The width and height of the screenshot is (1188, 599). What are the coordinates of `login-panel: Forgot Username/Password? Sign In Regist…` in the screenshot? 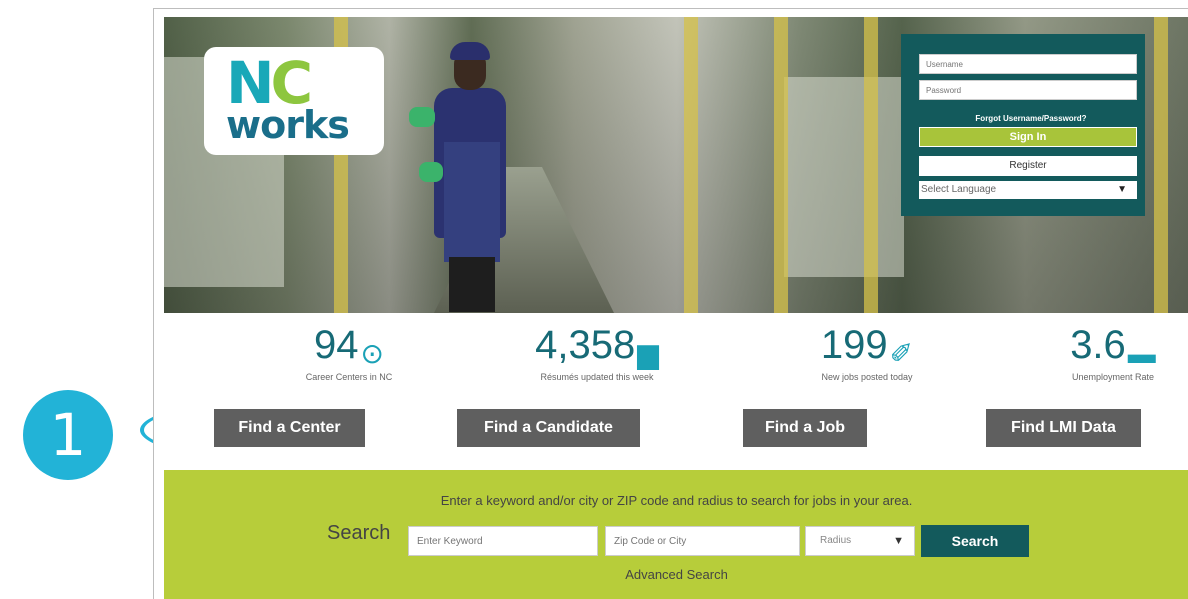 It's located at (1023, 125).